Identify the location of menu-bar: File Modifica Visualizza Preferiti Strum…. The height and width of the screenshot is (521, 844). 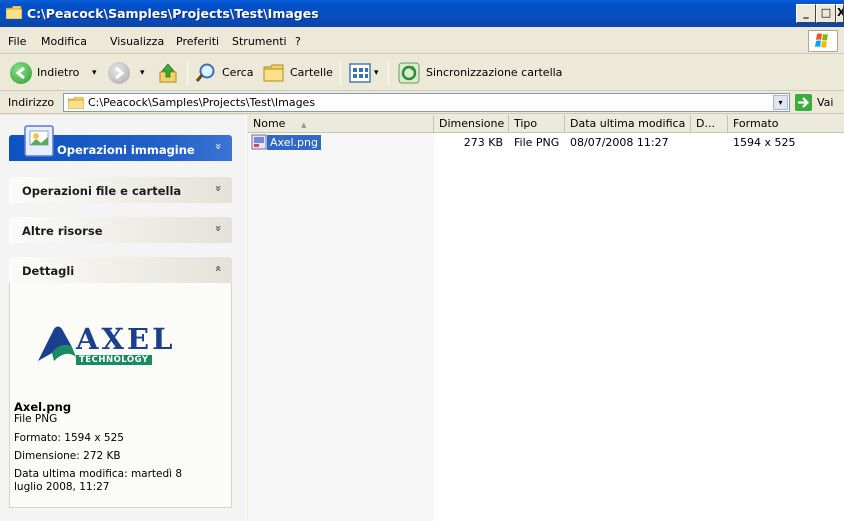
(422, 41).